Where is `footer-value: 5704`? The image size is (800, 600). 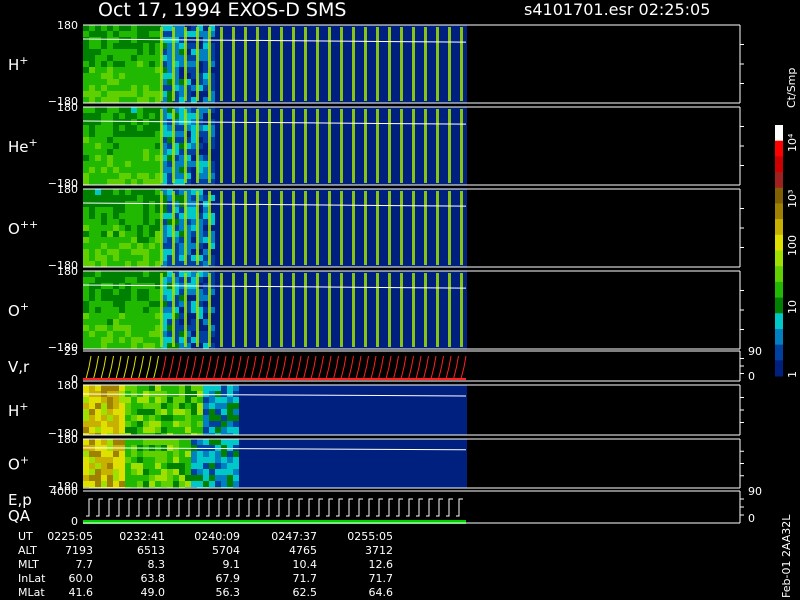 footer-value: 5704 is located at coordinates (226, 550).